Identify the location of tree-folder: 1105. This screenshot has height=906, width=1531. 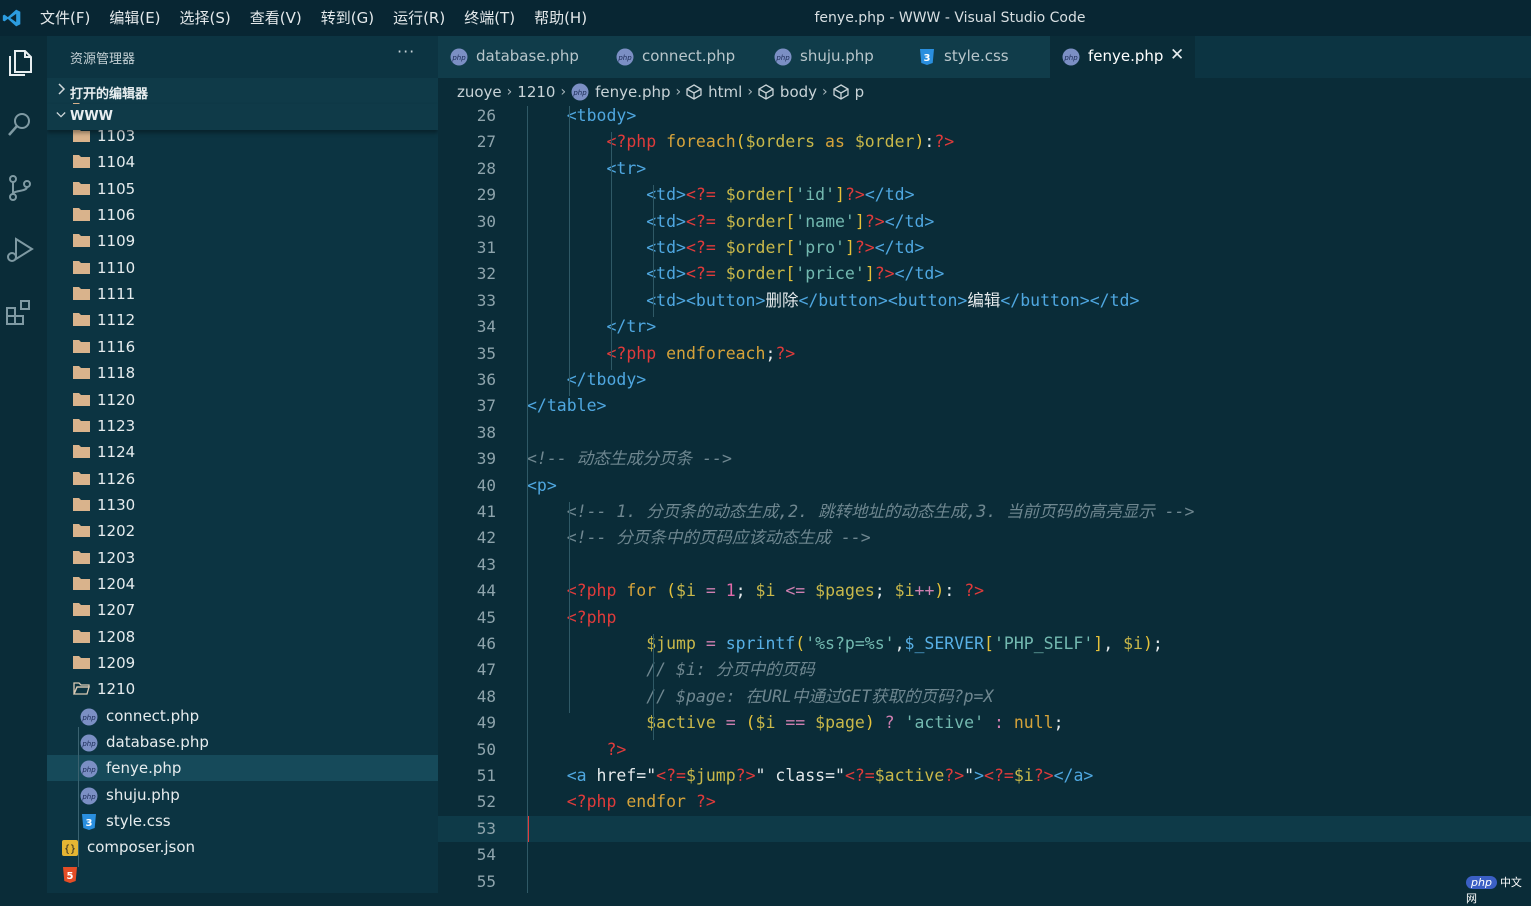
(242, 189).